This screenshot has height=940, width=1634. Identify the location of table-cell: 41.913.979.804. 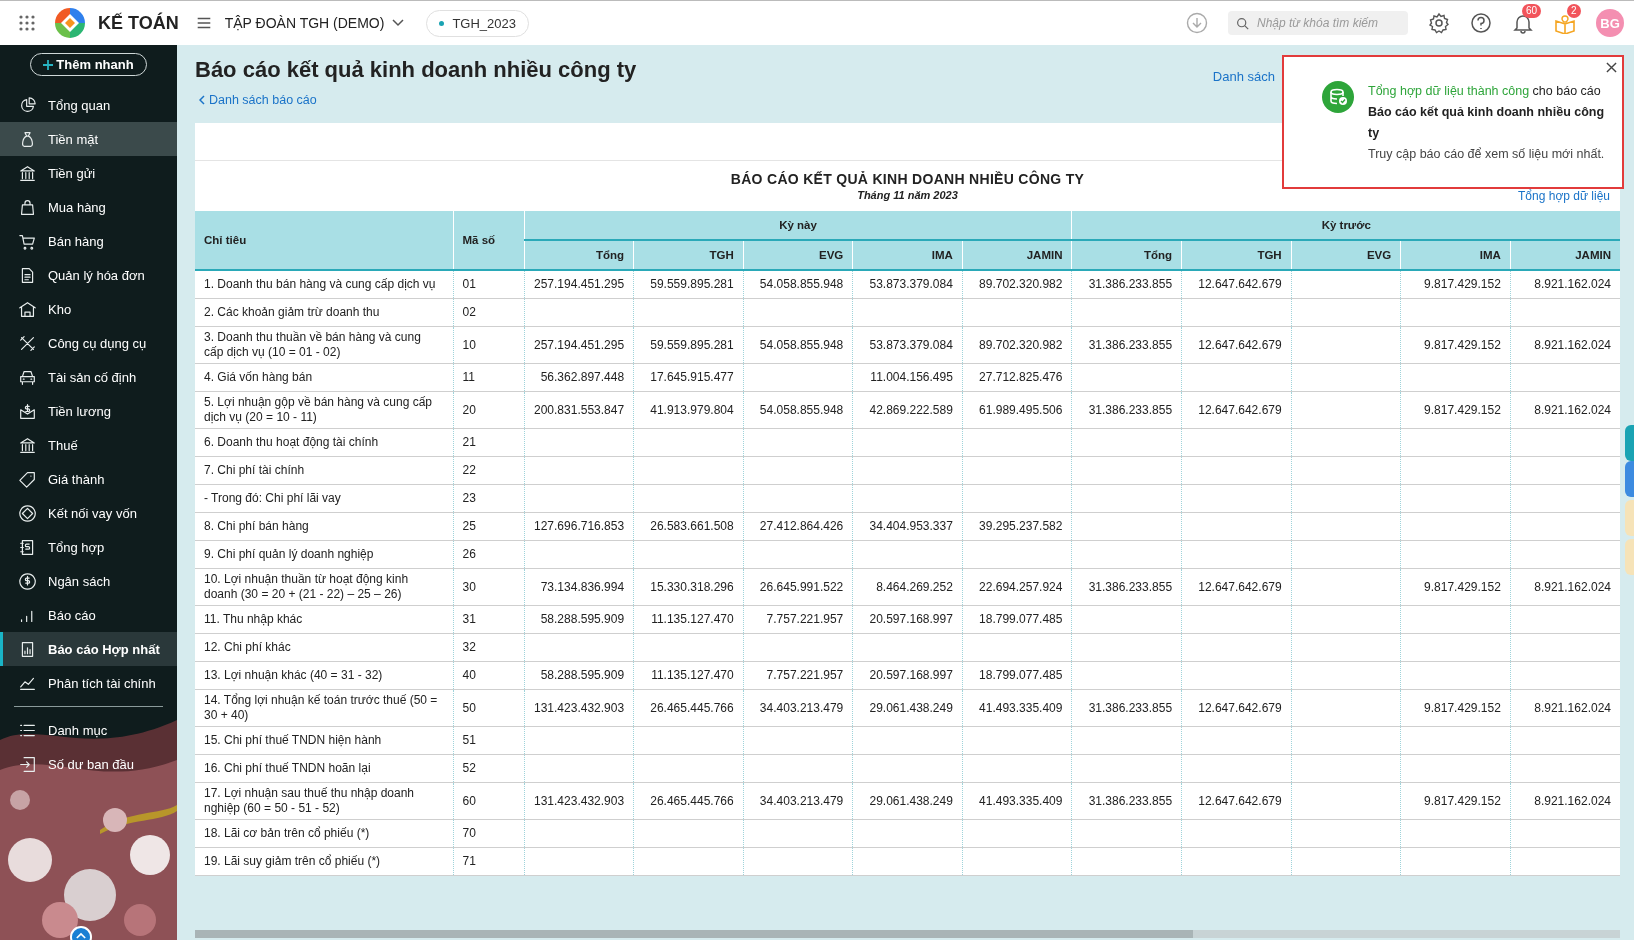
(688, 410).